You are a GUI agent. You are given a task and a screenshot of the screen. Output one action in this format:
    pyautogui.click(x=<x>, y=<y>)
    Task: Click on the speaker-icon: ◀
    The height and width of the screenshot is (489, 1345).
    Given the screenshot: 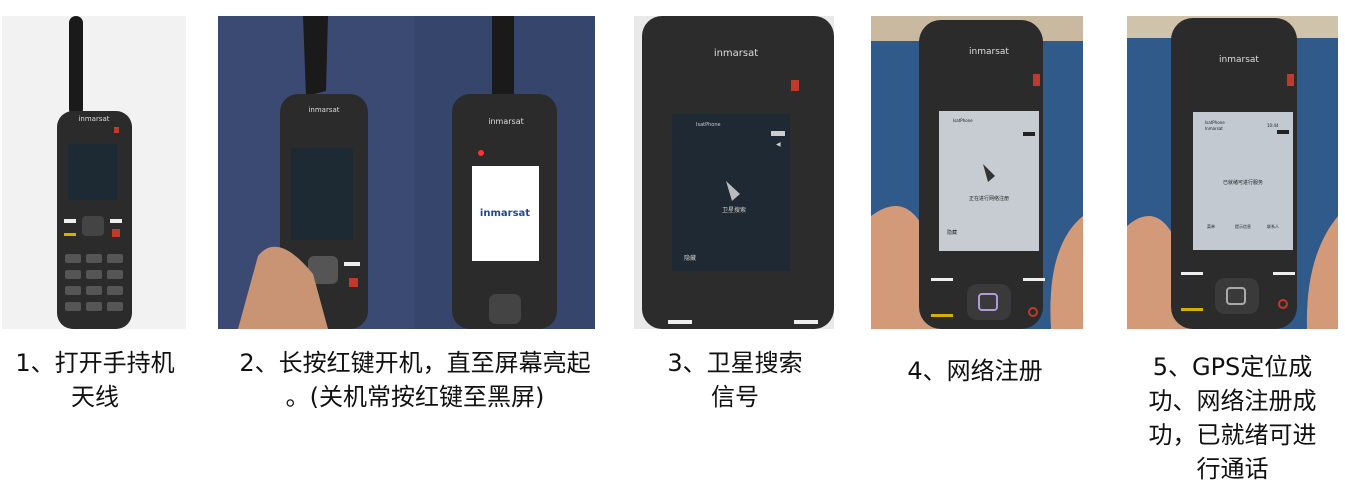 What is the action you would take?
    pyautogui.click(x=778, y=144)
    